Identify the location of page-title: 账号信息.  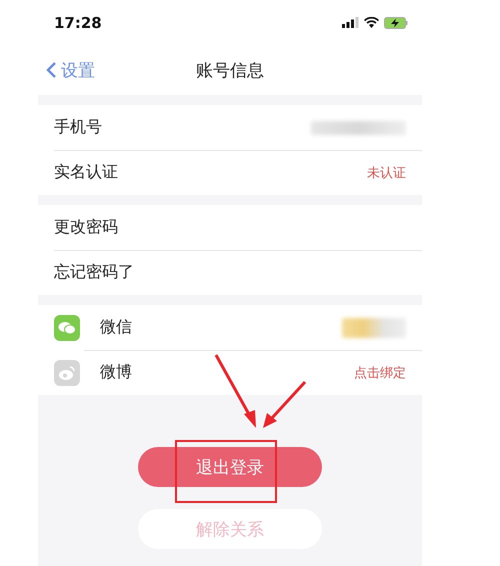
(230, 70).